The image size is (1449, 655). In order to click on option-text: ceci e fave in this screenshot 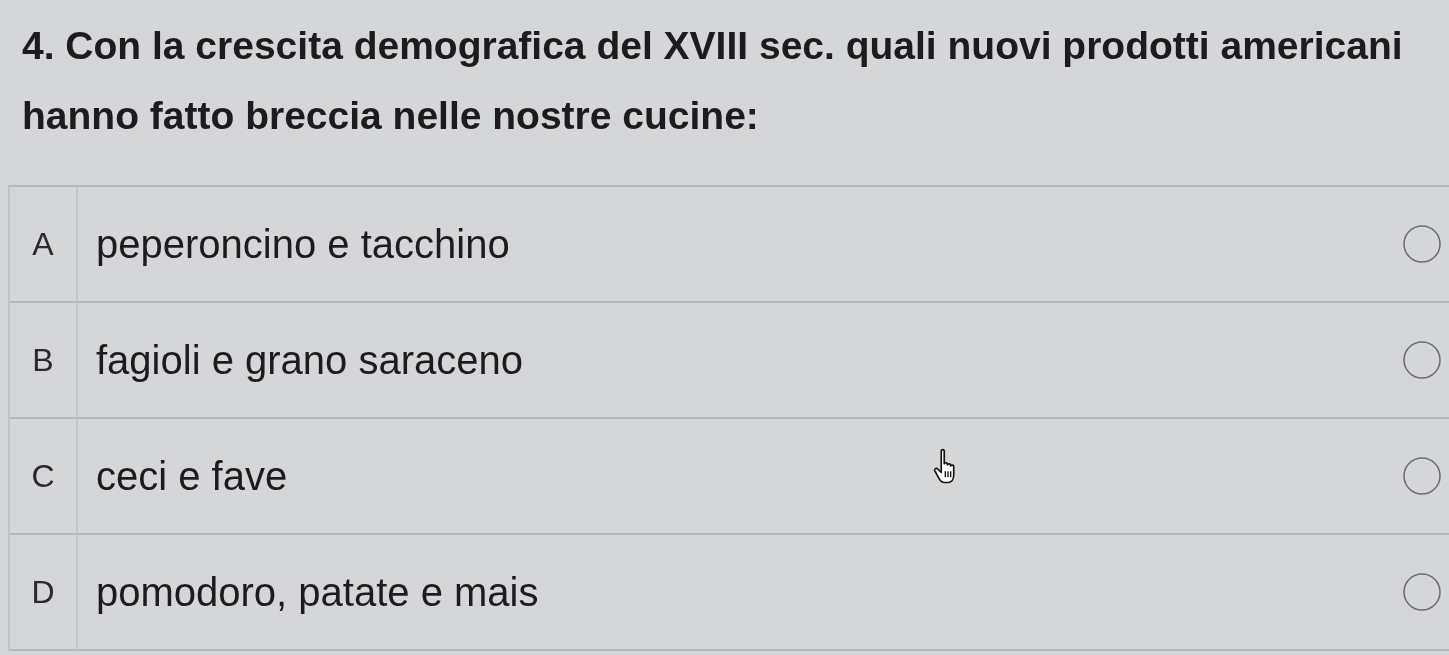, I will do `click(192, 476)`.